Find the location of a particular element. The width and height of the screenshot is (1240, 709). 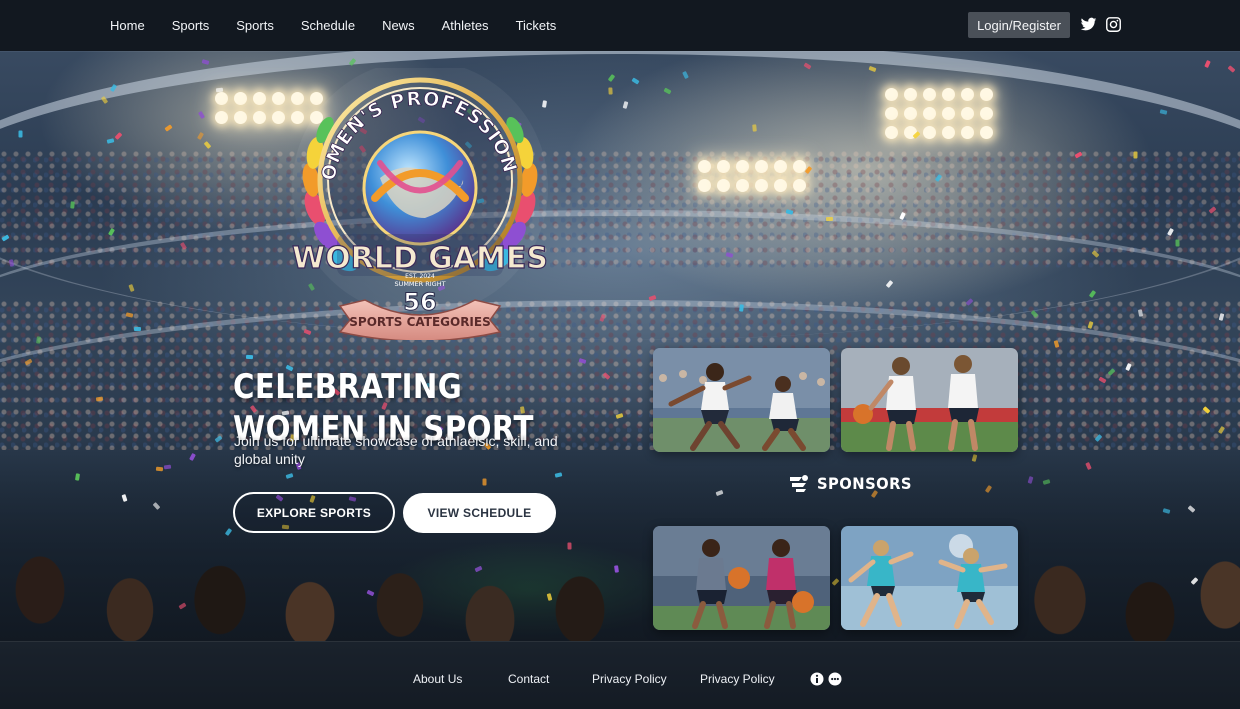

nav-sports: Sports is located at coordinates (191, 25).